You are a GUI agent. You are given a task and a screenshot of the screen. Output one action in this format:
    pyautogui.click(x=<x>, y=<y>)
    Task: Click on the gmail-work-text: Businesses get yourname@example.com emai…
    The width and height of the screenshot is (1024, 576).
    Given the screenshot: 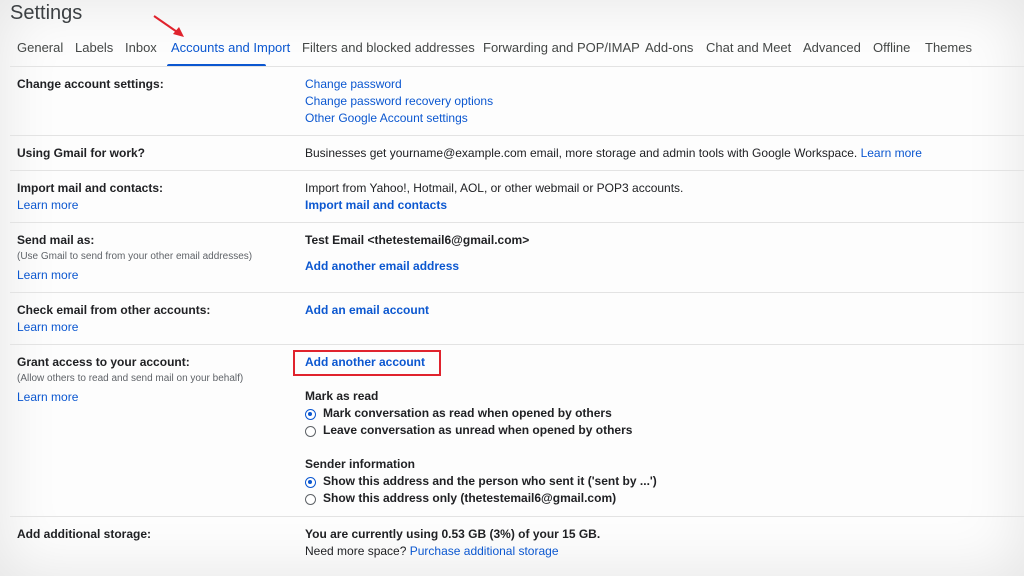 What is the action you would take?
    pyautogui.click(x=613, y=153)
    